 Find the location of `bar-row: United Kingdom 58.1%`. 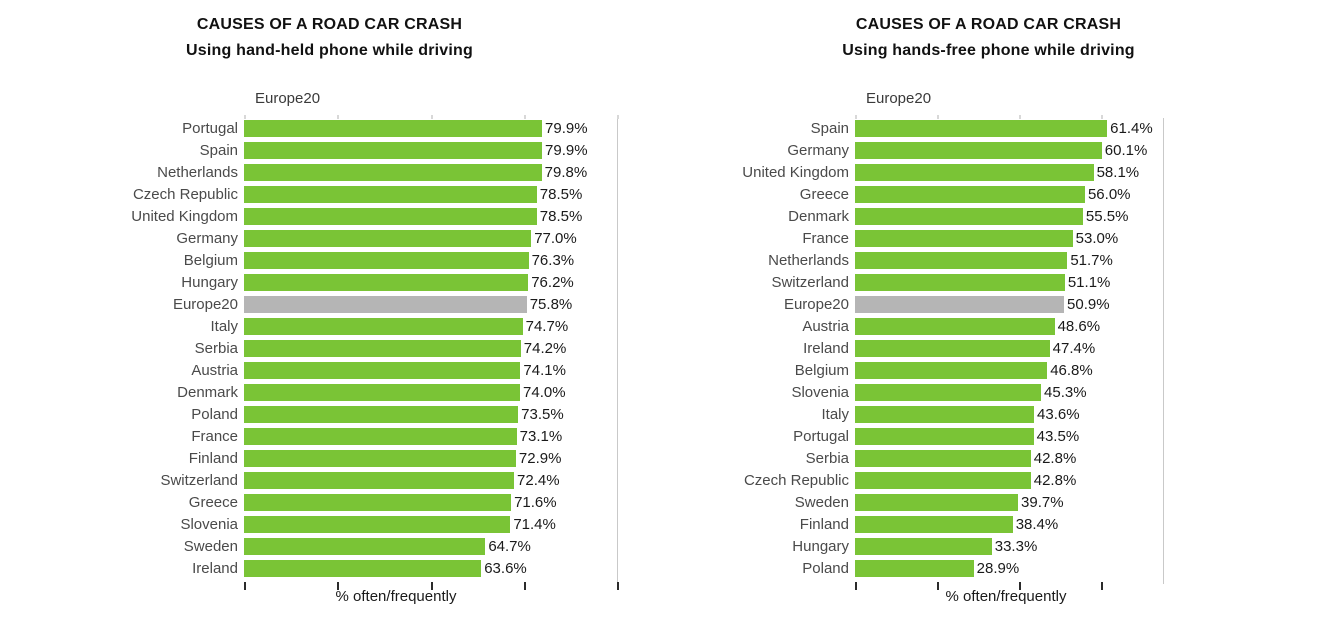

bar-row: United Kingdom 58.1% is located at coordinates (911, 173).